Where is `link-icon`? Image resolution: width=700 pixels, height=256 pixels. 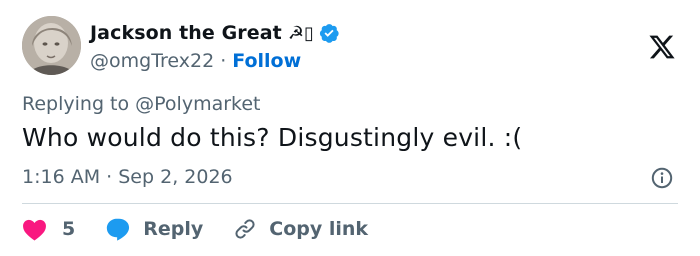
link-icon is located at coordinates (245, 229).